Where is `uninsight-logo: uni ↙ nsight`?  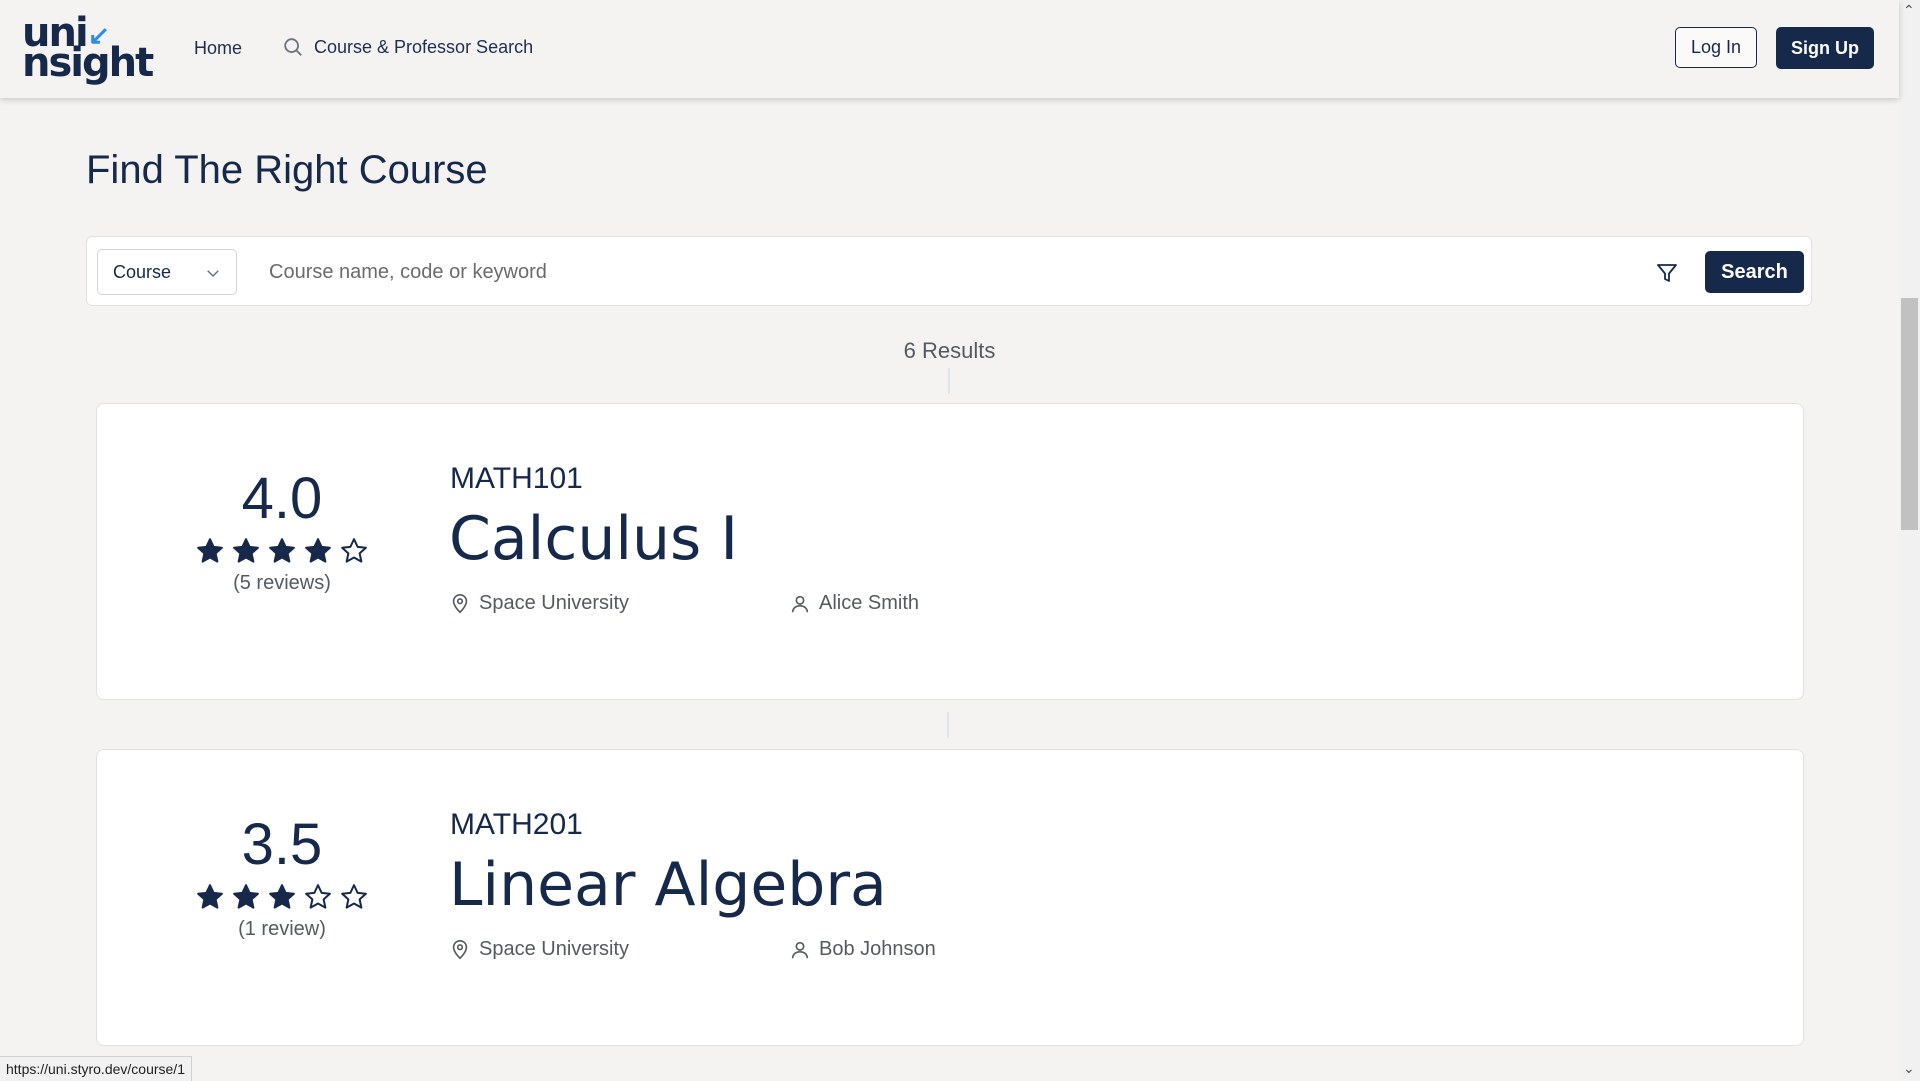 uninsight-logo: uni ↙ nsight is located at coordinates (94, 49).